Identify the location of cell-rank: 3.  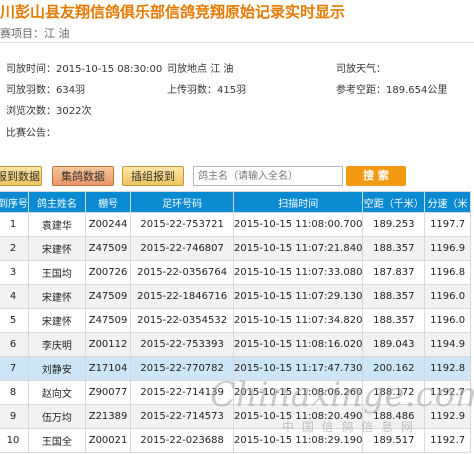
(14, 272).